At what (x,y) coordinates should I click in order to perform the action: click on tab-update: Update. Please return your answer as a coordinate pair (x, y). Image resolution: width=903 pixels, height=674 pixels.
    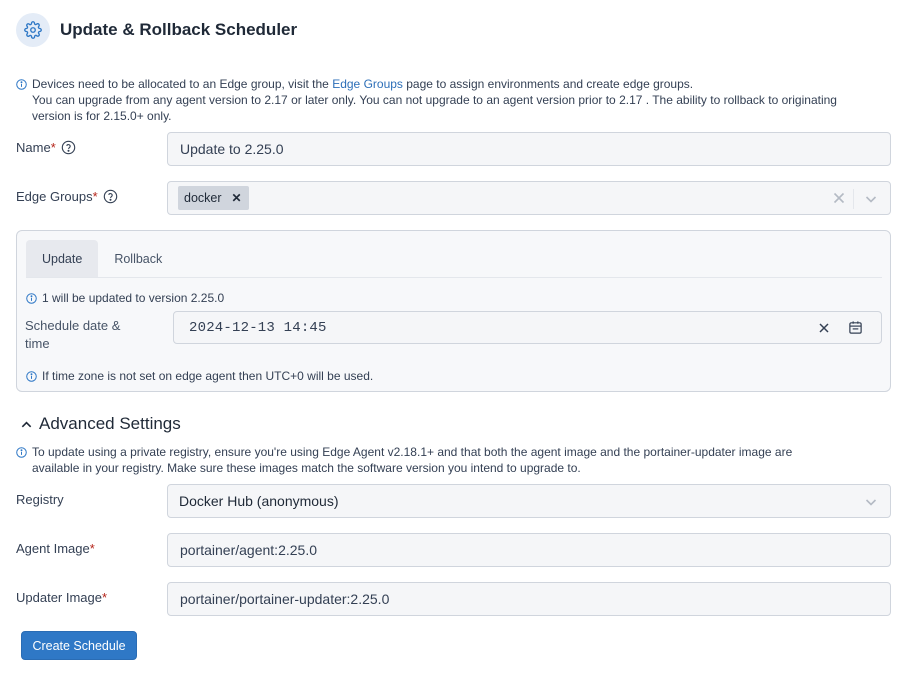
    Looking at the image, I should click on (62, 258).